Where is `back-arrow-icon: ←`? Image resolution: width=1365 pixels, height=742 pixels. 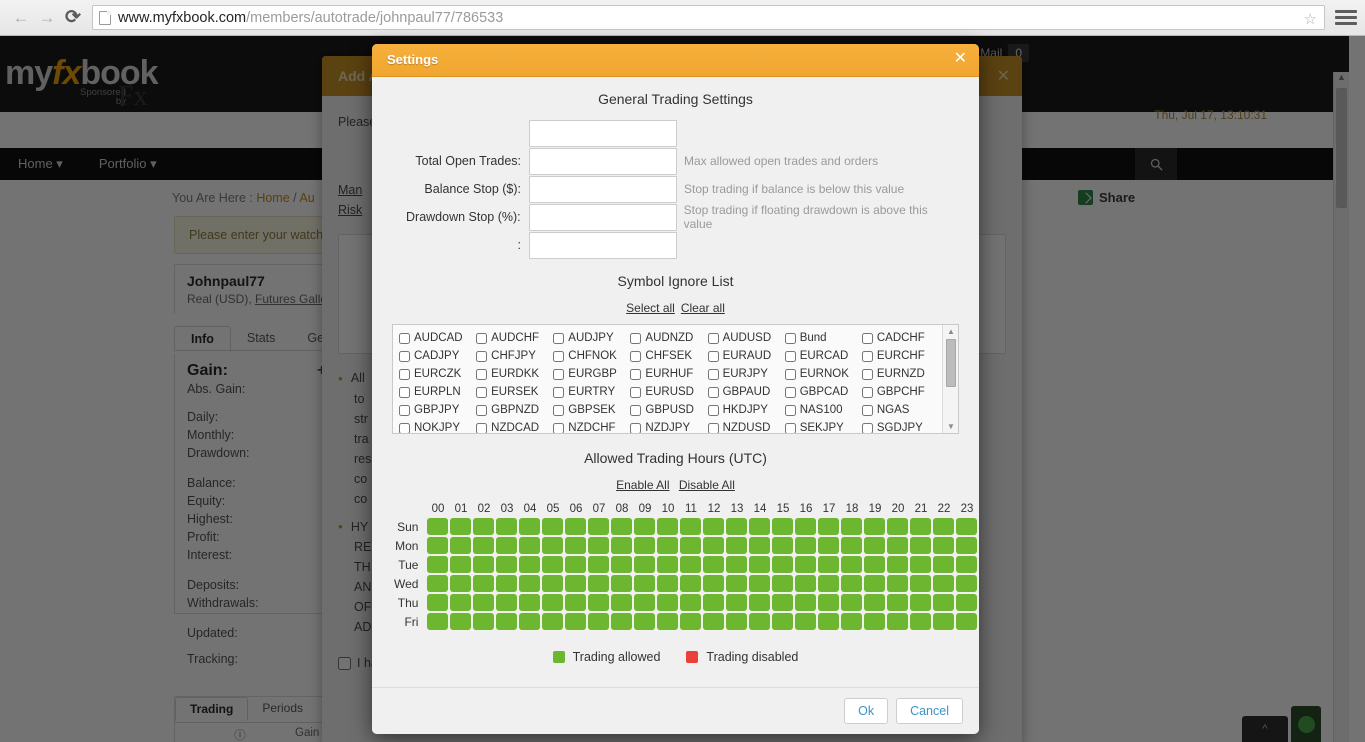
back-arrow-icon: ← is located at coordinates (21, 18).